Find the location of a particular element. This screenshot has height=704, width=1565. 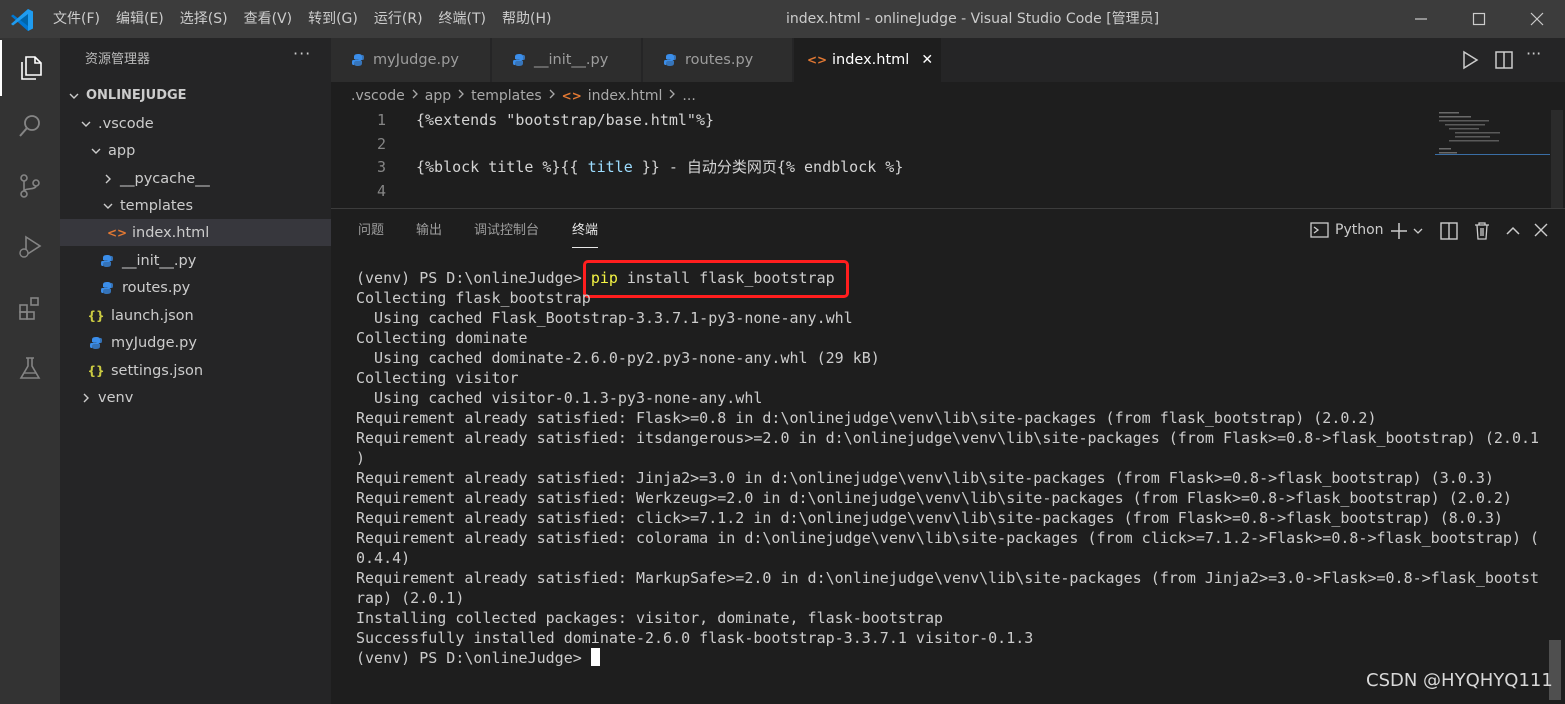

close-panel-button is located at coordinates (1541, 231).